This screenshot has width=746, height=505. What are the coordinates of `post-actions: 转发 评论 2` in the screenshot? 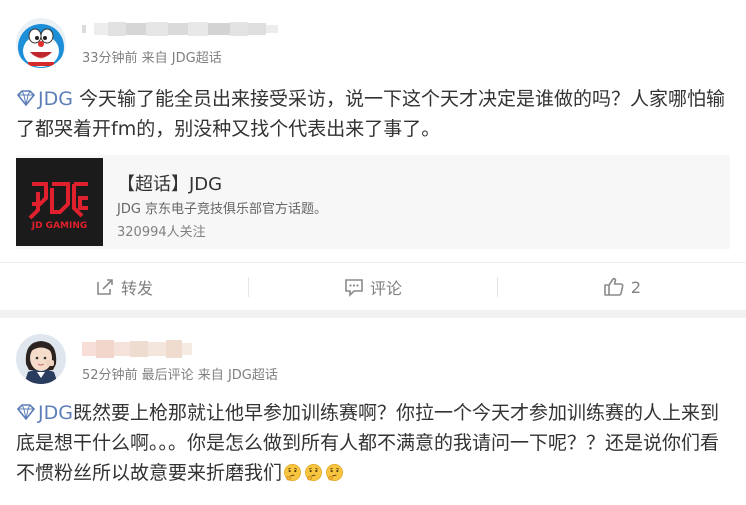 It's located at (373, 286).